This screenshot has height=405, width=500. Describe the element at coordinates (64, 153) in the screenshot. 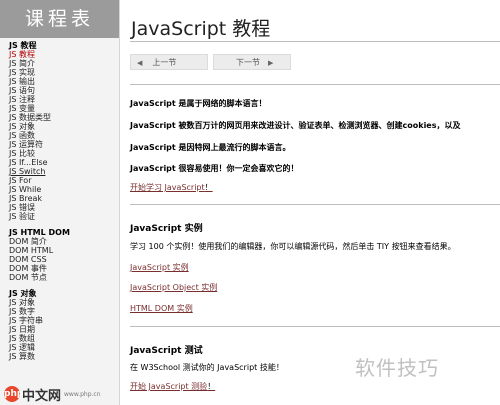

I see `sidebar-item-js-comparisons: JS 比较` at that location.